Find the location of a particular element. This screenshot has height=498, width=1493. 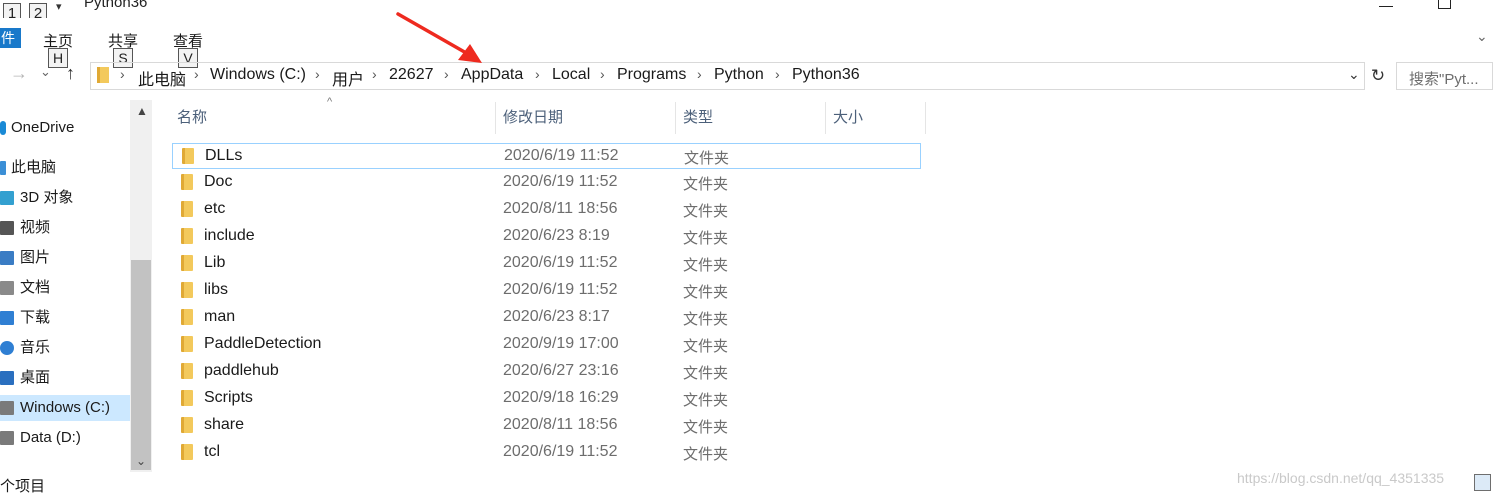

maximize-button is located at coordinates (1444, 4).